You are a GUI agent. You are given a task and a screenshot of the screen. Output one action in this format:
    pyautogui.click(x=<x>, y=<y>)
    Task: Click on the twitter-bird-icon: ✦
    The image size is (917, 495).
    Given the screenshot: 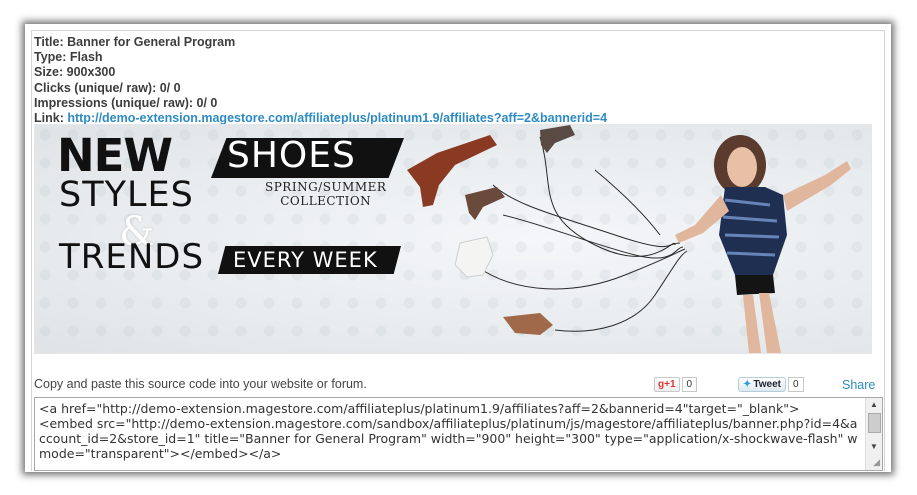 What is the action you would take?
    pyautogui.click(x=747, y=385)
    